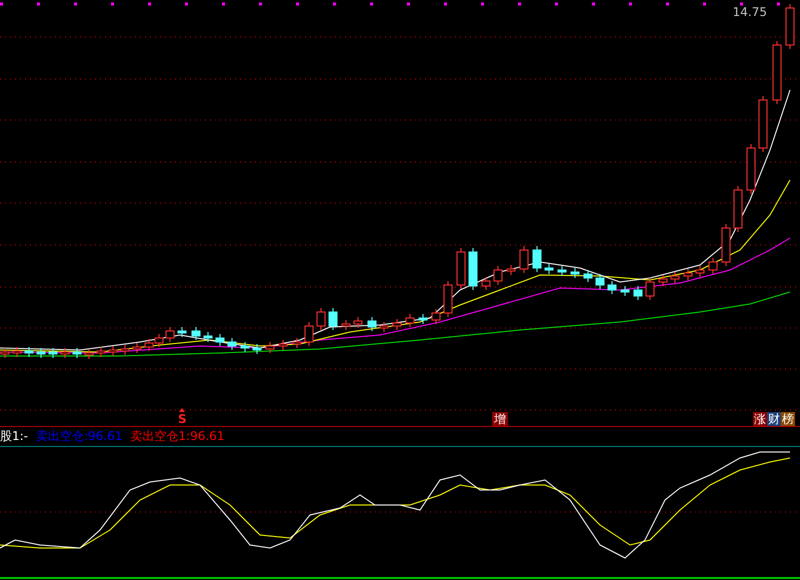 This screenshot has height=580, width=800. Describe the element at coordinates (774, 419) in the screenshot. I see `ranking-badge: 财` at that location.